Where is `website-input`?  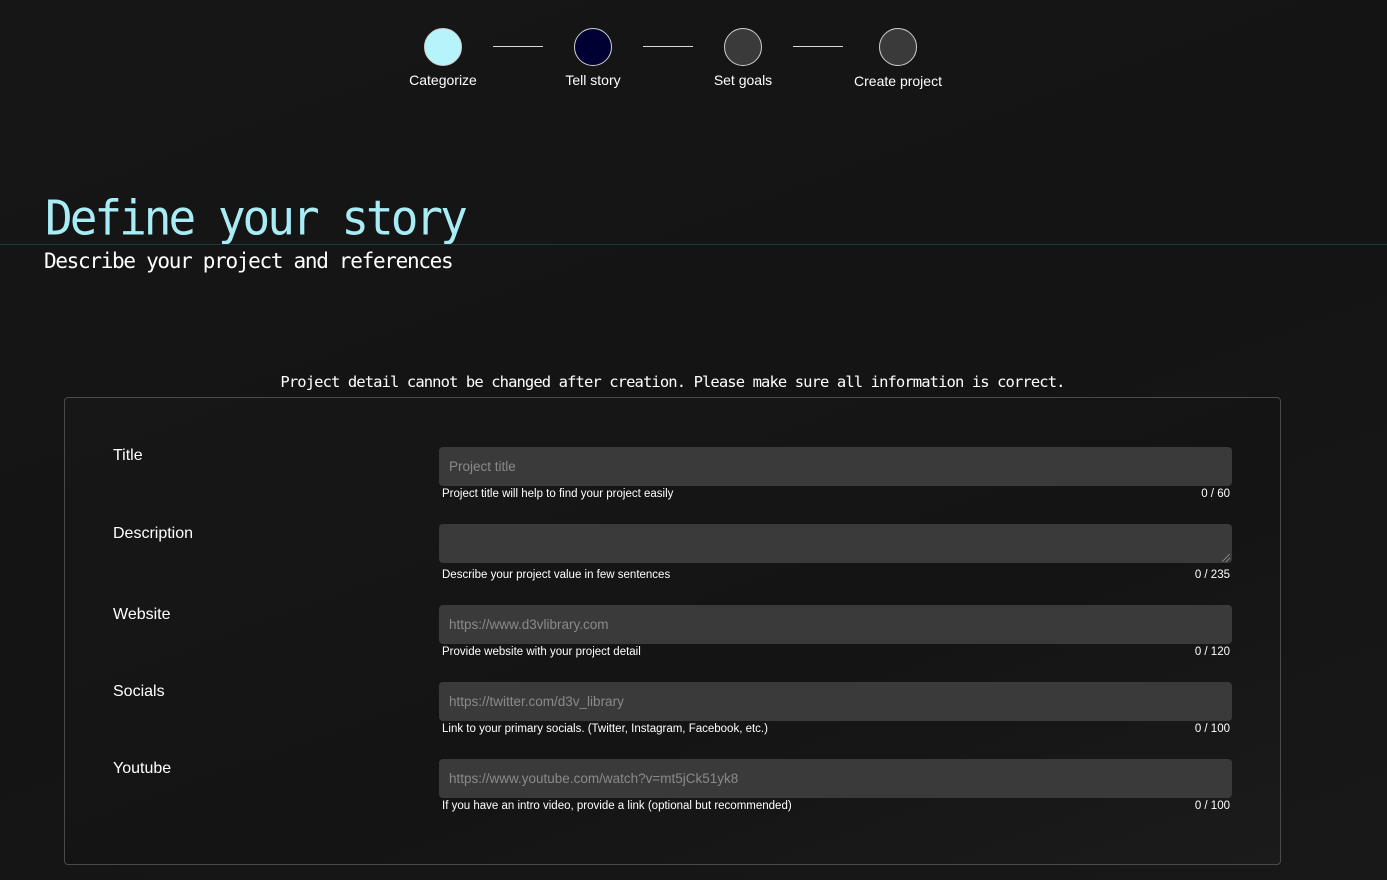
website-input is located at coordinates (835, 624).